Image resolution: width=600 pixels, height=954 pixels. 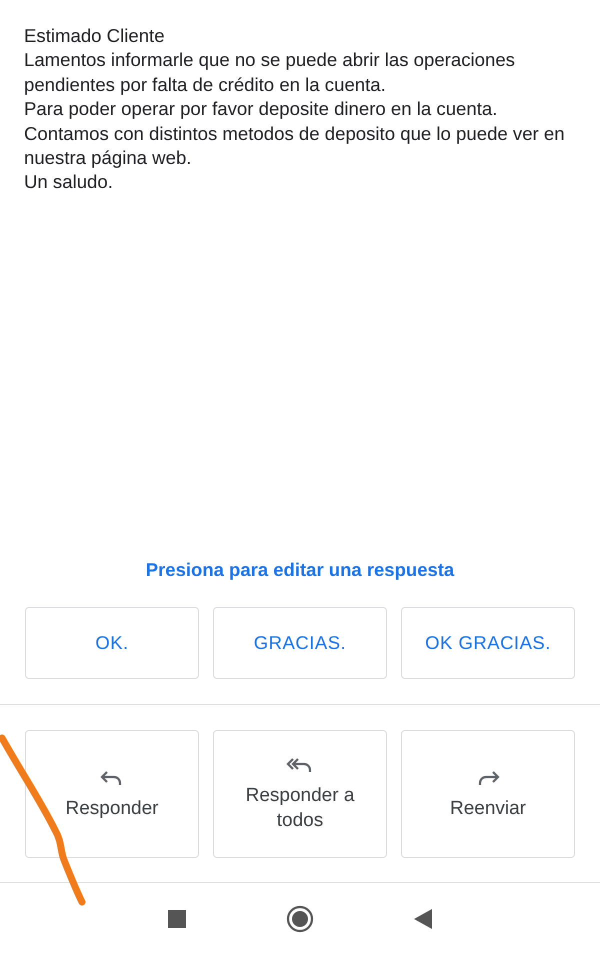 I want to click on action-button: Reenviar, so click(x=488, y=794).